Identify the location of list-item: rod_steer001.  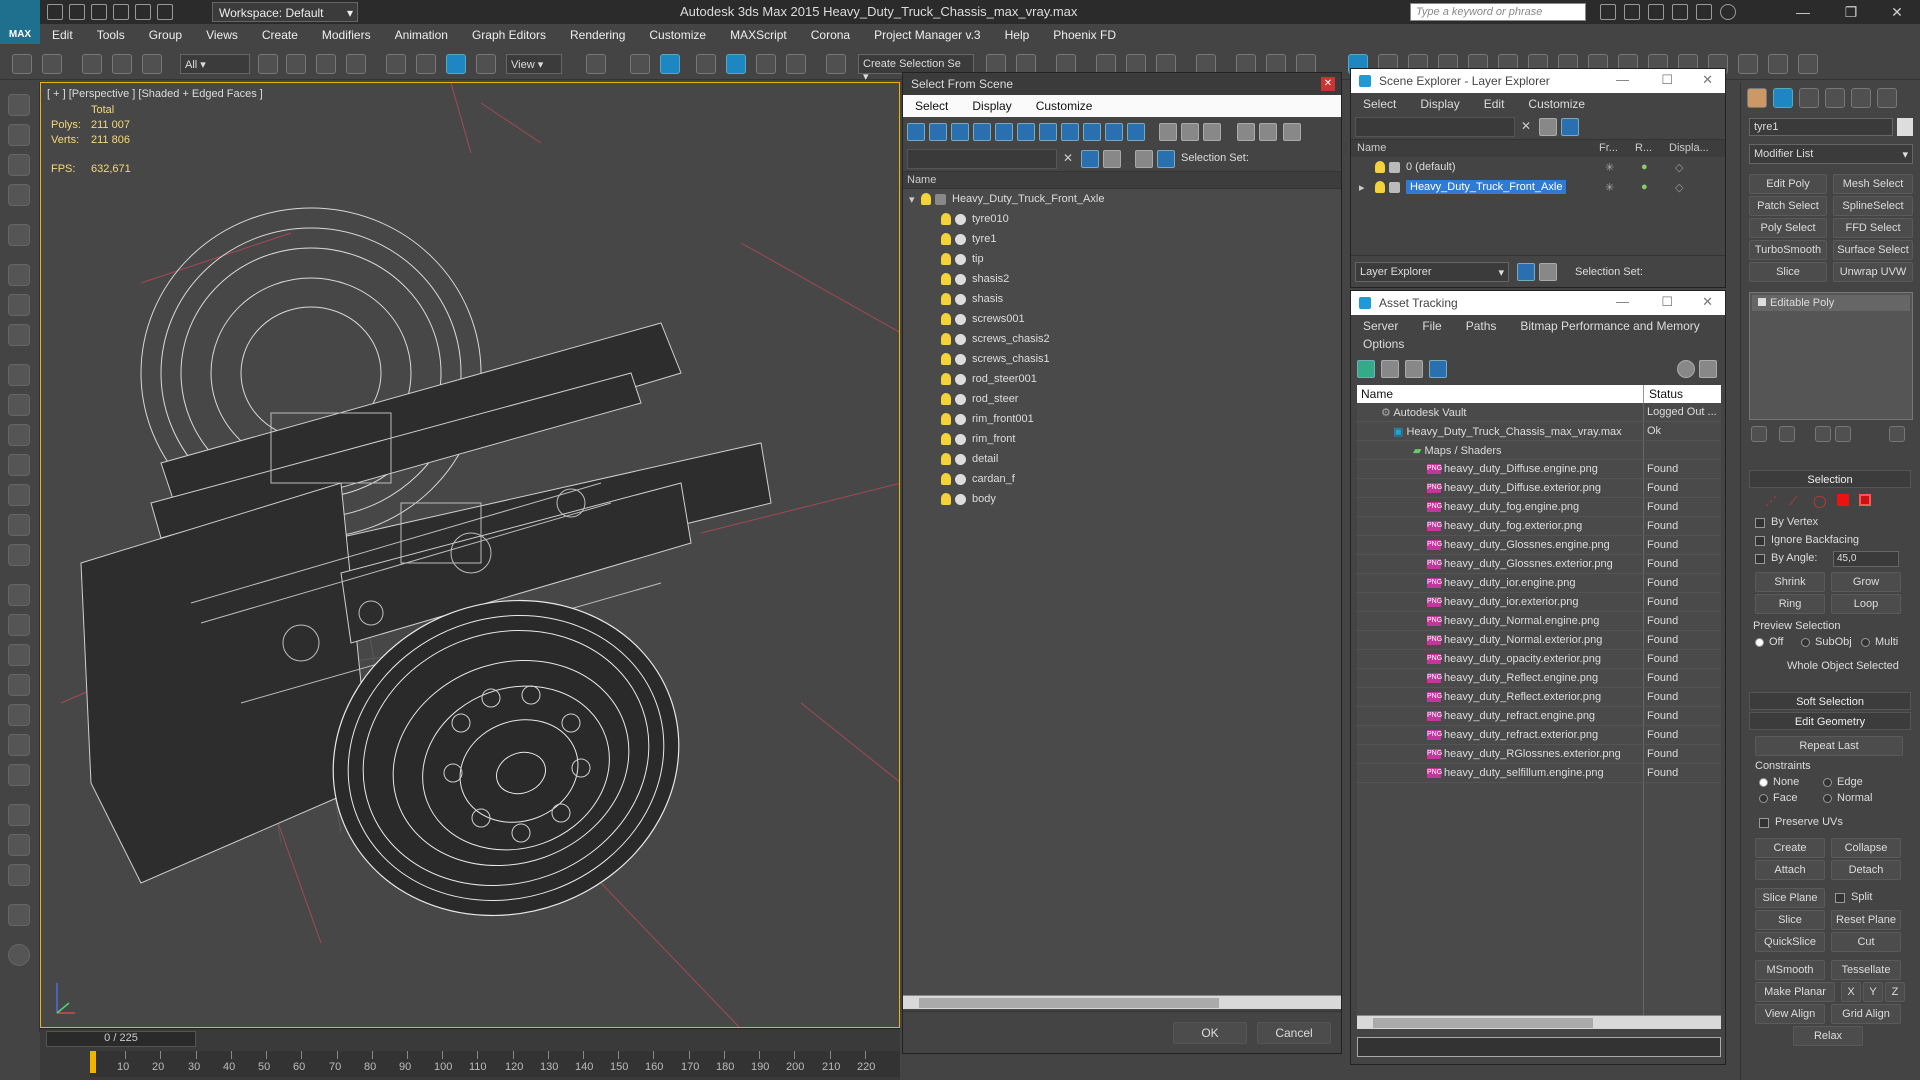
(1122, 379).